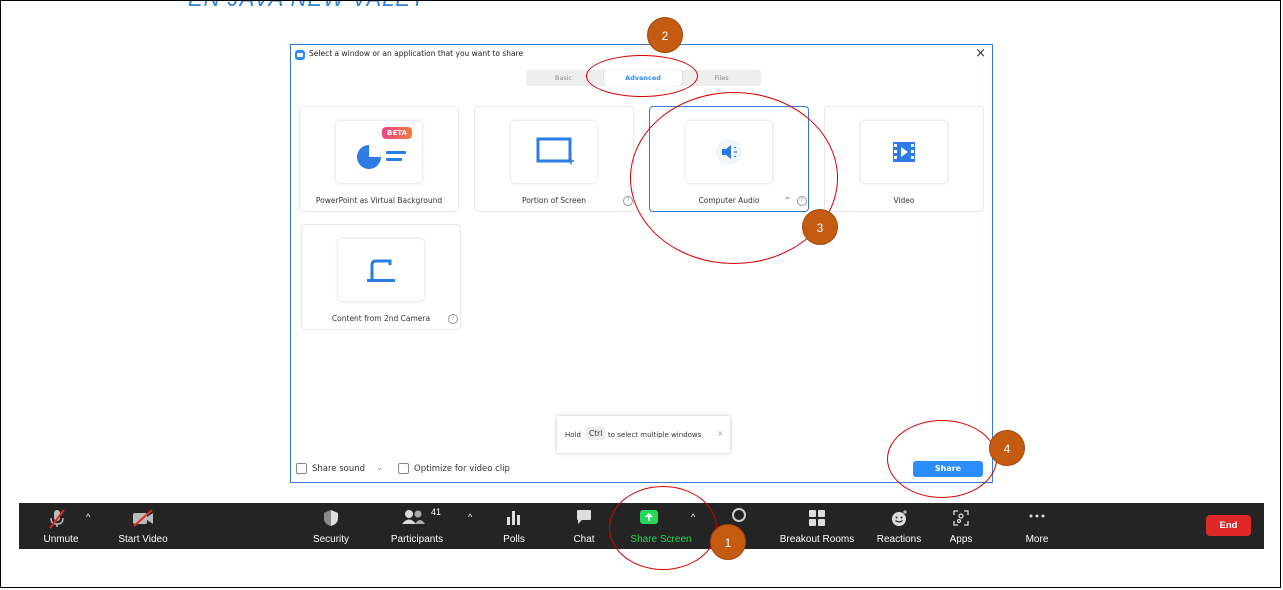  I want to click on multi-select-tooltip: Hold Ctrl to select multiple windows ×, so click(643, 434).